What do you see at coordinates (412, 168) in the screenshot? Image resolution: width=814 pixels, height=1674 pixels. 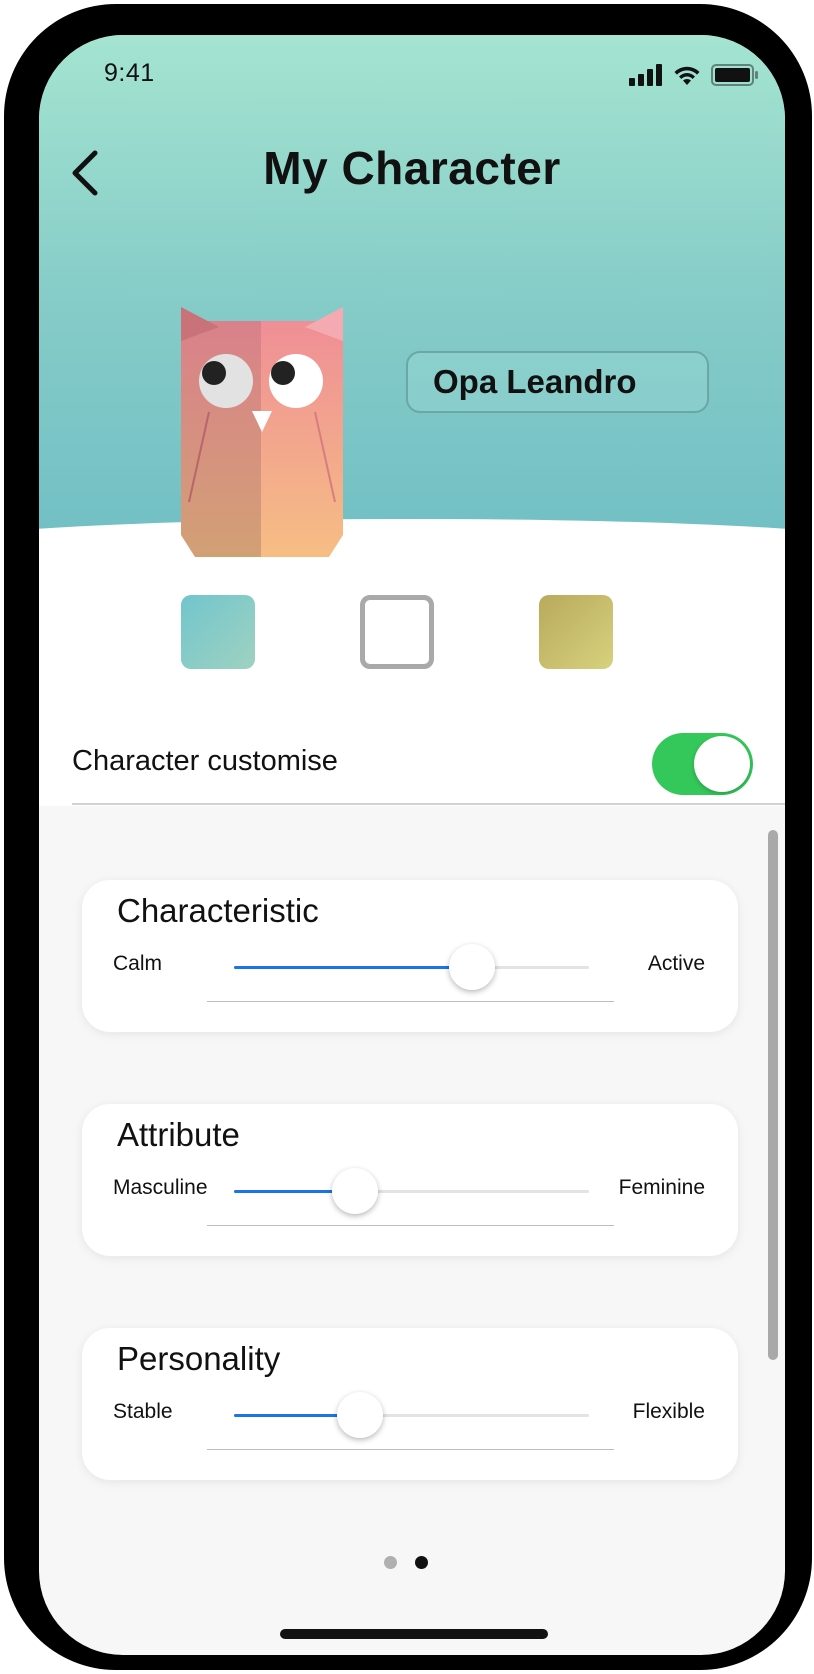 I see `page-title: My Character` at bounding box center [412, 168].